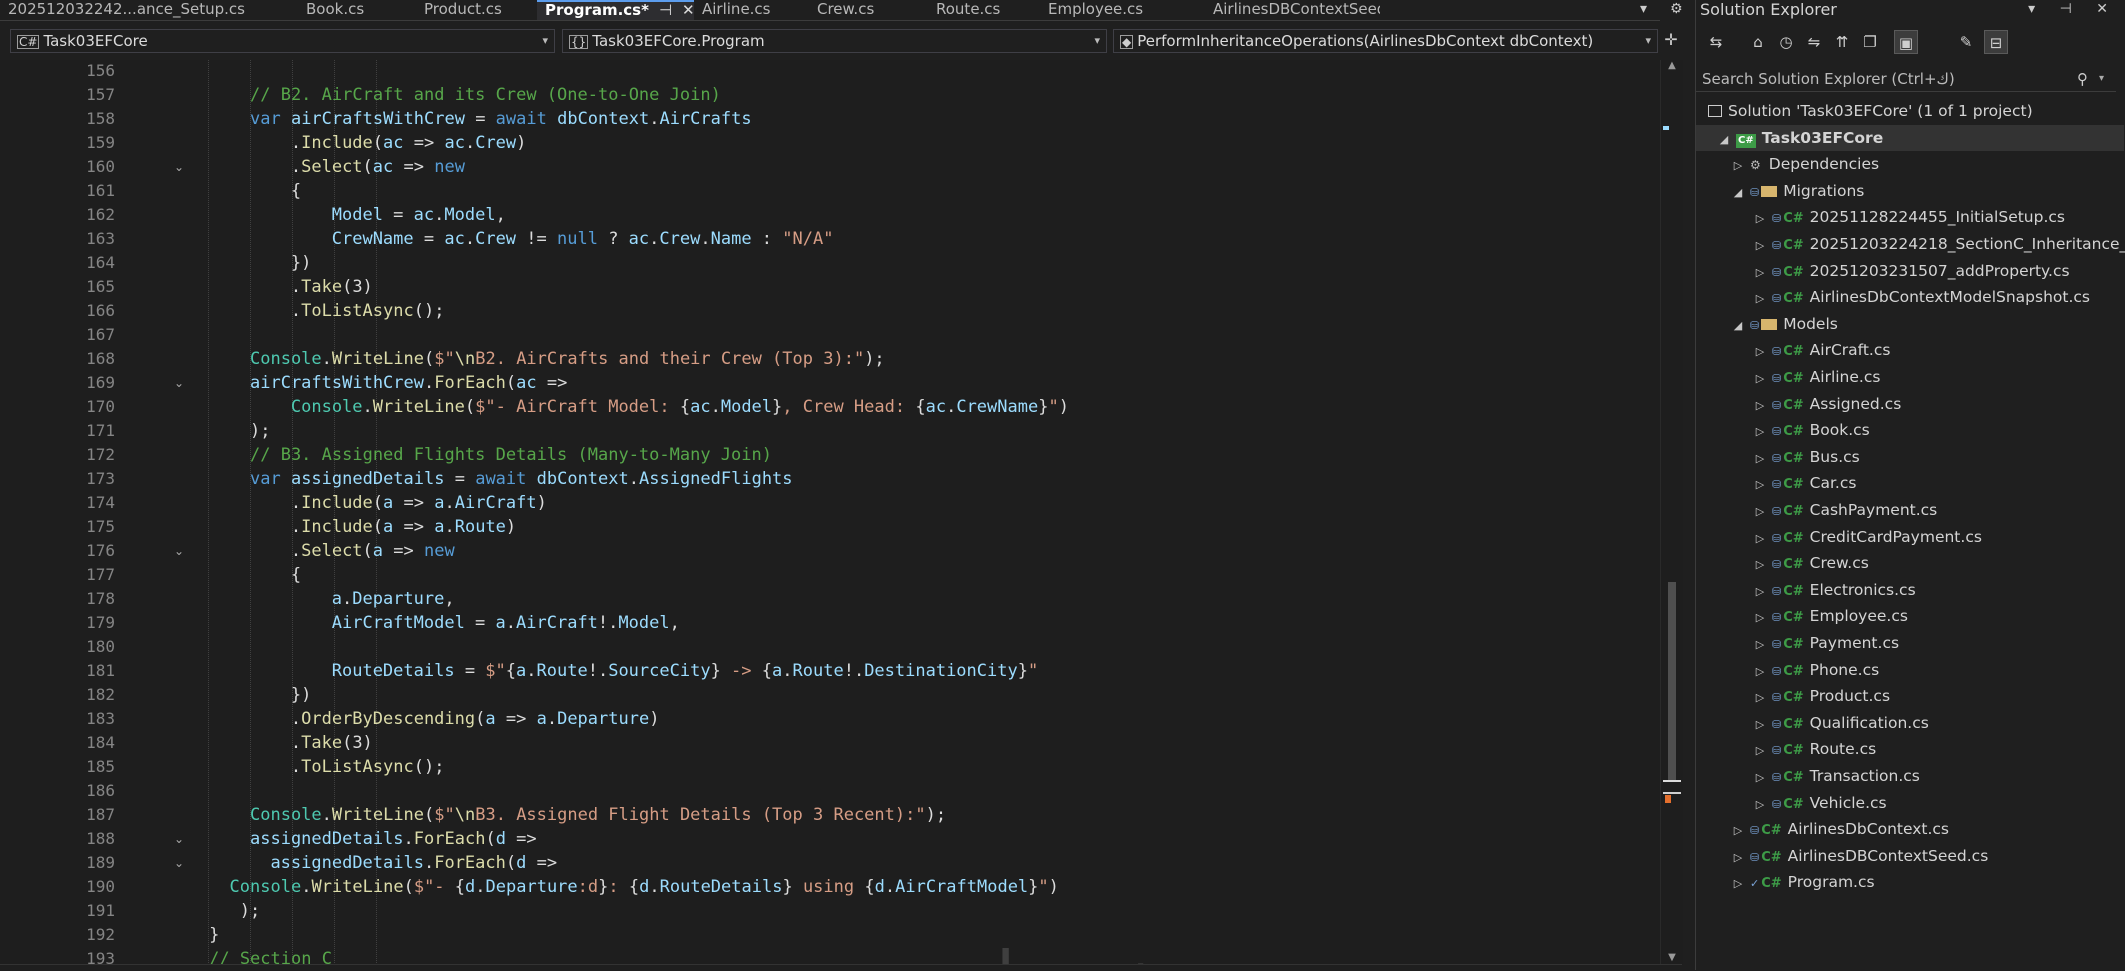 The image size is (2125, 971). What do you see at coordinates (1671, 512) in the screenshot?
I see `editor-vertical-scrollbar: ▲ ▼` at bounding box center [1671, 512].